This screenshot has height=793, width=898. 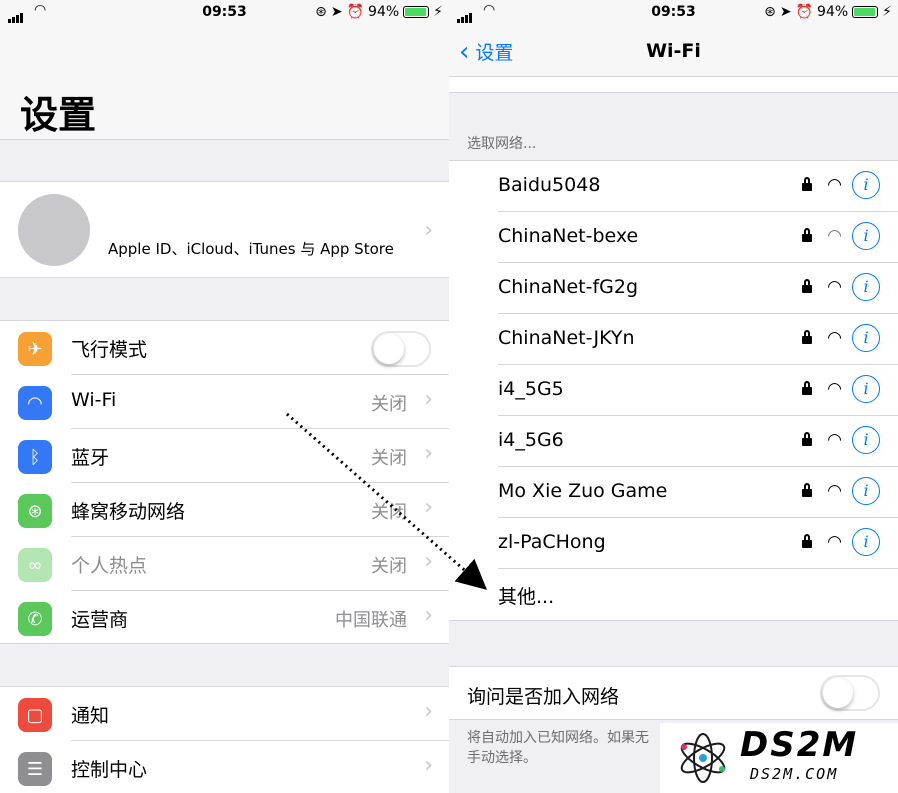 What do you see at coordinates (35, 349) in the screenshot?
I see `airplane-icon: ✈` at bounding box center [35, 349].